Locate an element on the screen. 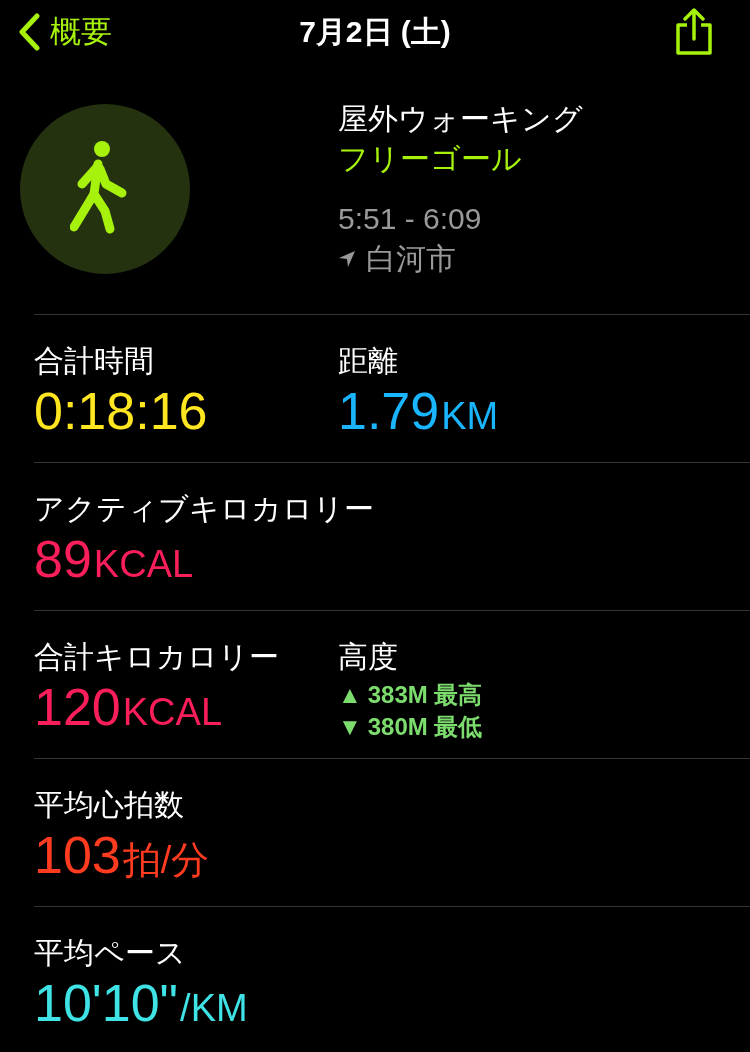  metric-label: 合計キロカロリー is located at coordinates (157, 657).